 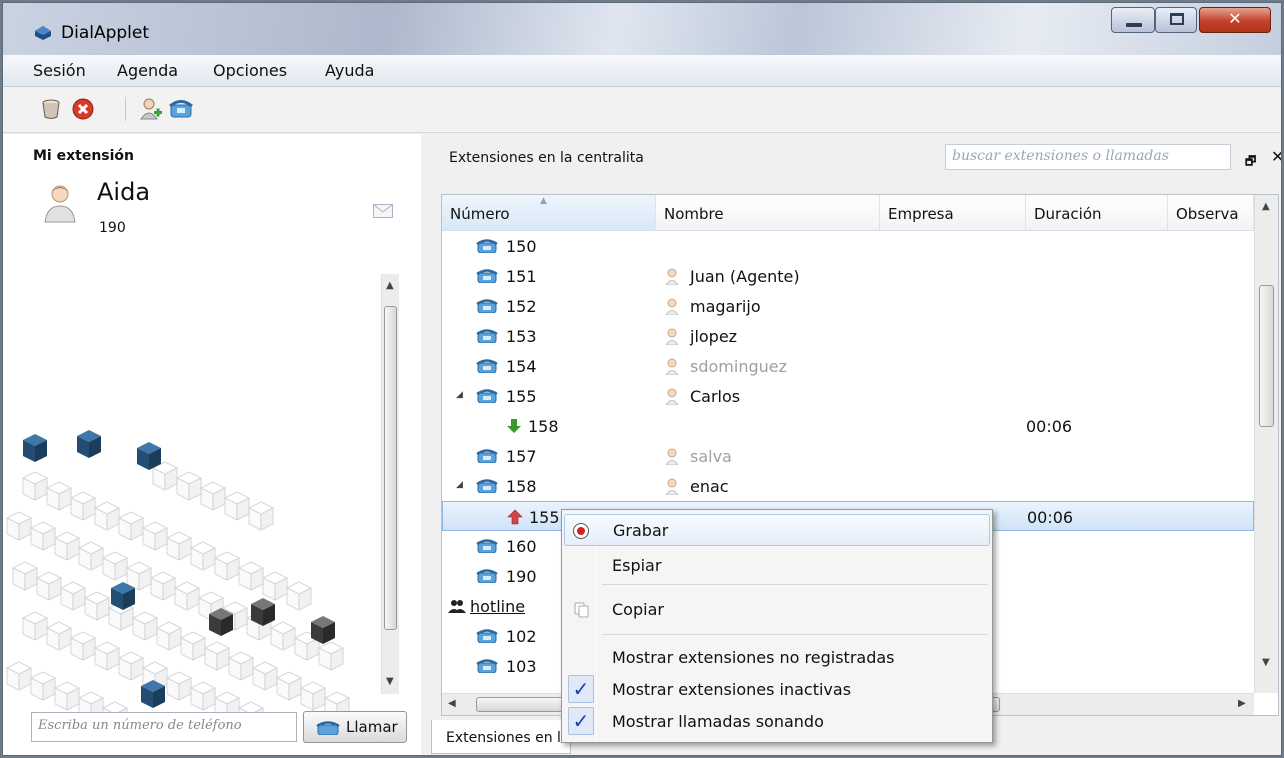 I want to click on column-numero: ▲ Número, so click(x=549, y=213).